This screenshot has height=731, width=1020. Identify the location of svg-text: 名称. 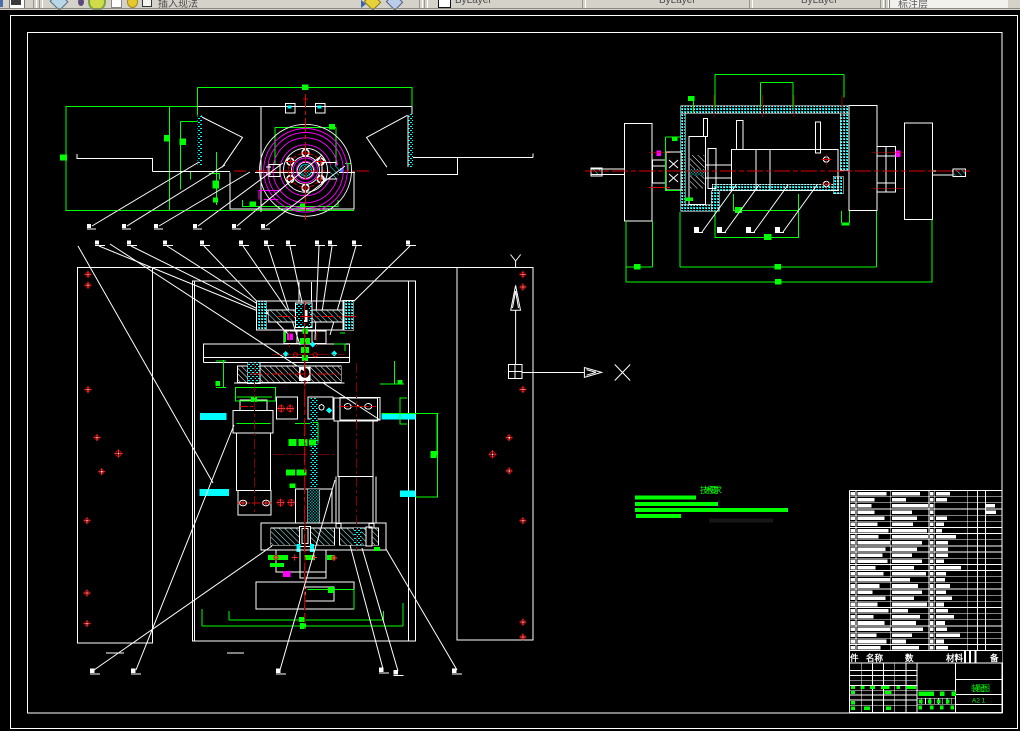
(875, 658).